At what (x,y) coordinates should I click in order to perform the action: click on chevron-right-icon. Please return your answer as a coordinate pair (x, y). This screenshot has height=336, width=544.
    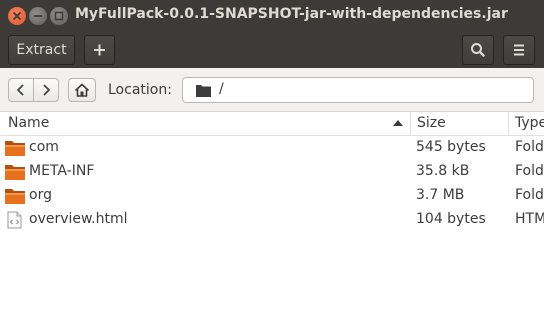
    Looking at the image, I should click on (47, 90).